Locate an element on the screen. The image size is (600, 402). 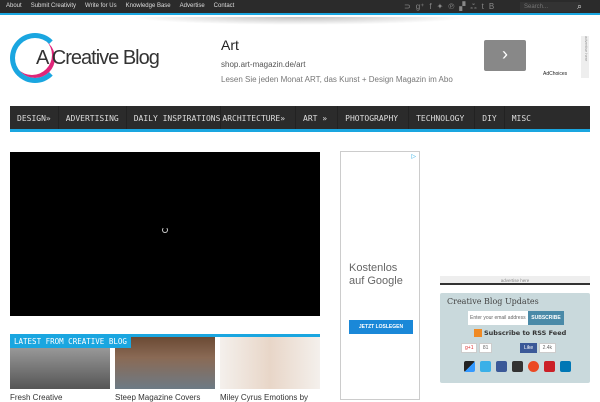
top-link-kb: Knowledge Base is located at coordinates (148, 6).